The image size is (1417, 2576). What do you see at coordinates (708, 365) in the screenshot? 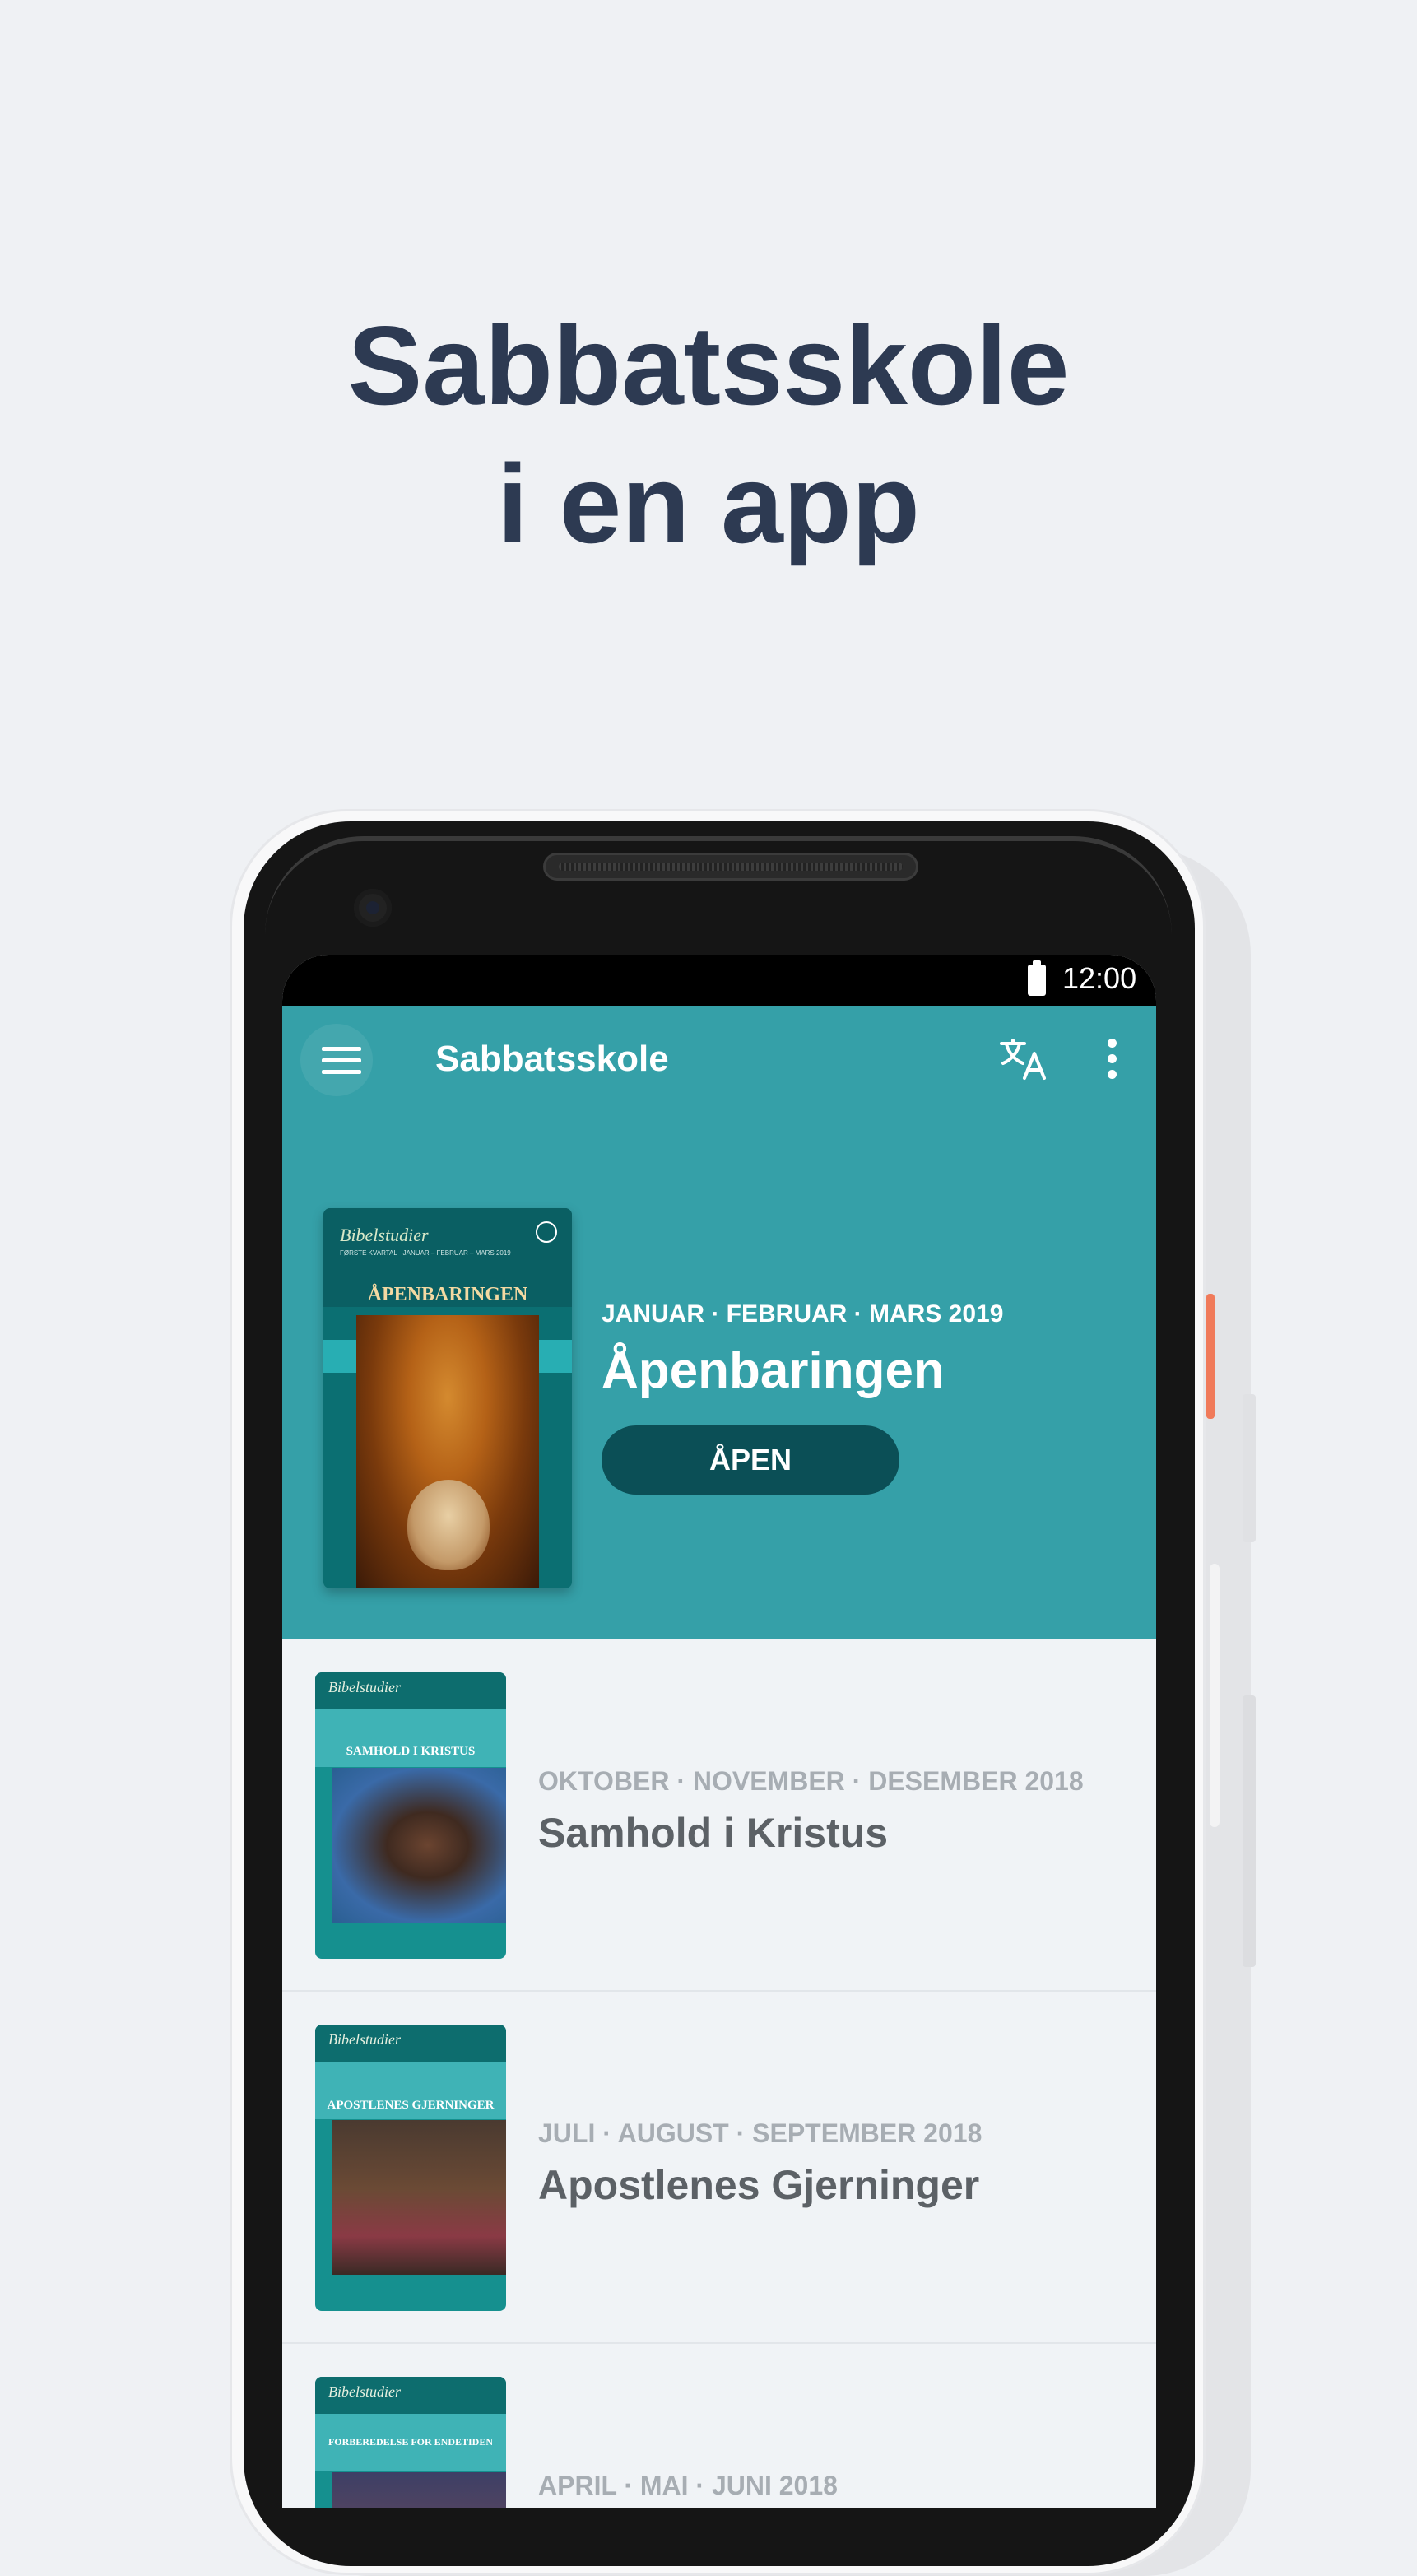
I see `headline-line-1: Sabbatsskole` at bounding box center [708, 365].